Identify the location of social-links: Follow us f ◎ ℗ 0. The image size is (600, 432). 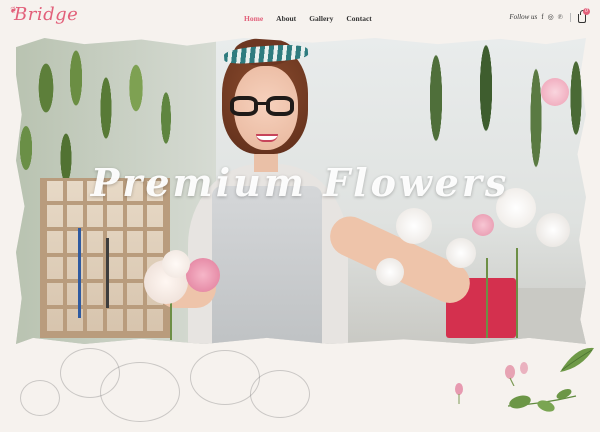
(549, 15).